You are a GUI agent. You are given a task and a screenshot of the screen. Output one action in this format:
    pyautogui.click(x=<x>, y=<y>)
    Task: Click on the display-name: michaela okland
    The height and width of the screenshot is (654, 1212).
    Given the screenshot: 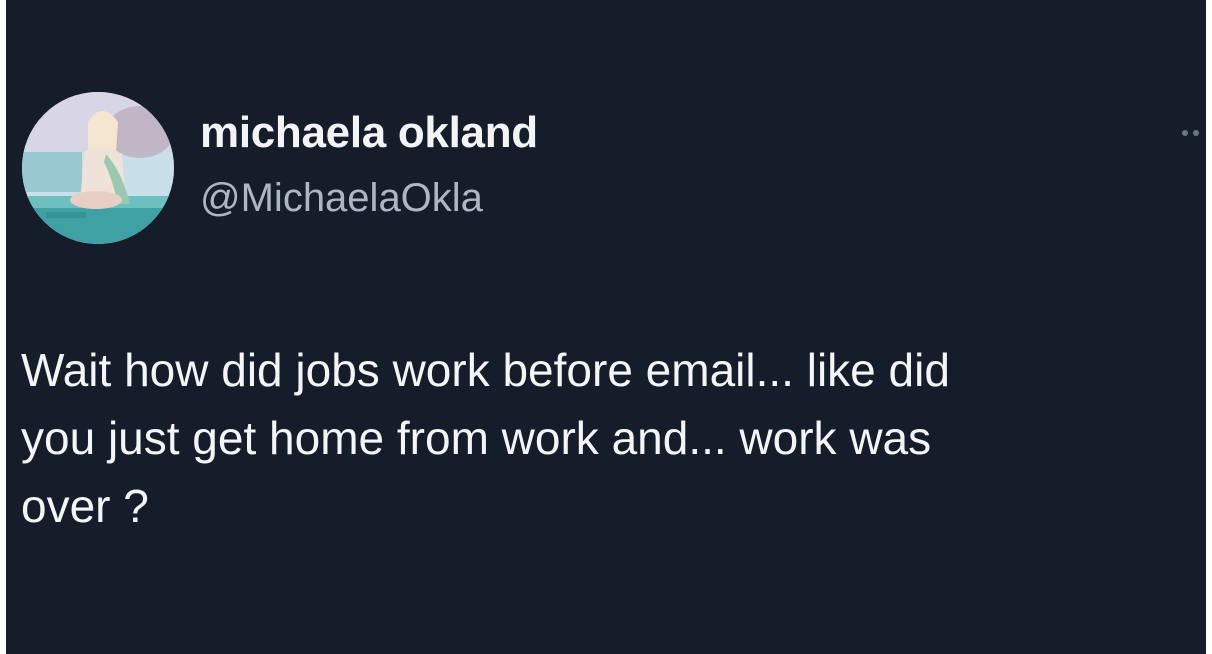 What is the action you would take?
    pyautogui.click(x=369, y=133)
    